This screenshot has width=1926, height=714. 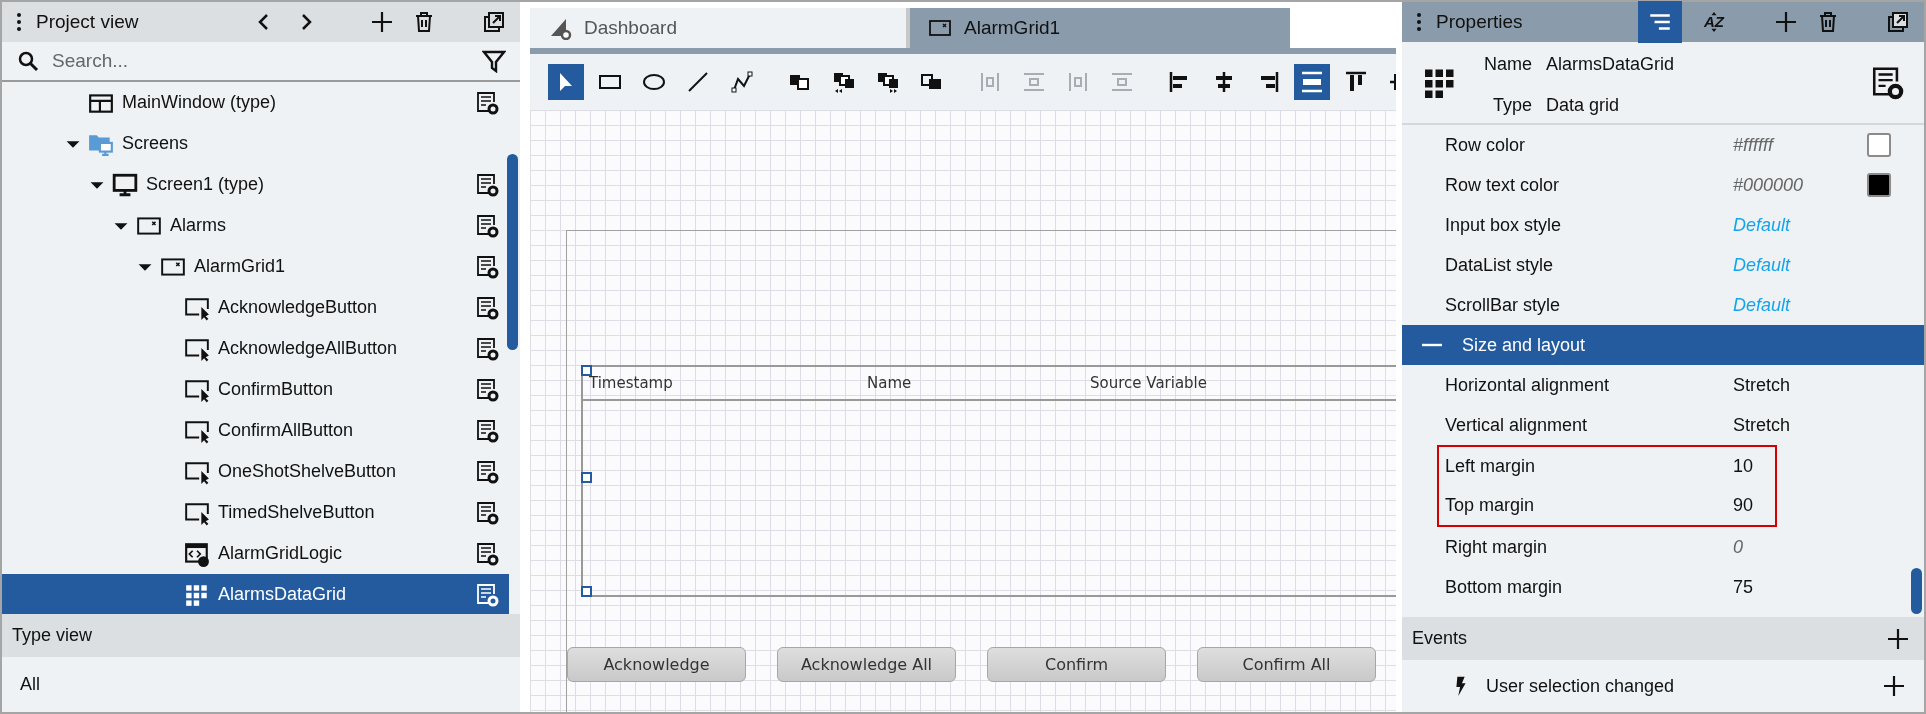 I want to click on field-value: AlarmsDataGrid, so click(x=1610, y=64).